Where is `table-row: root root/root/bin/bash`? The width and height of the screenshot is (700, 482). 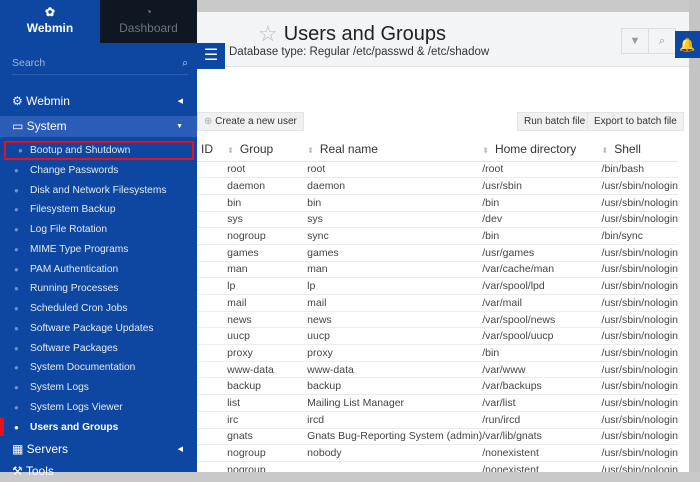 table-row: root root/root/bin/bash is located at coordinates (437, 170).